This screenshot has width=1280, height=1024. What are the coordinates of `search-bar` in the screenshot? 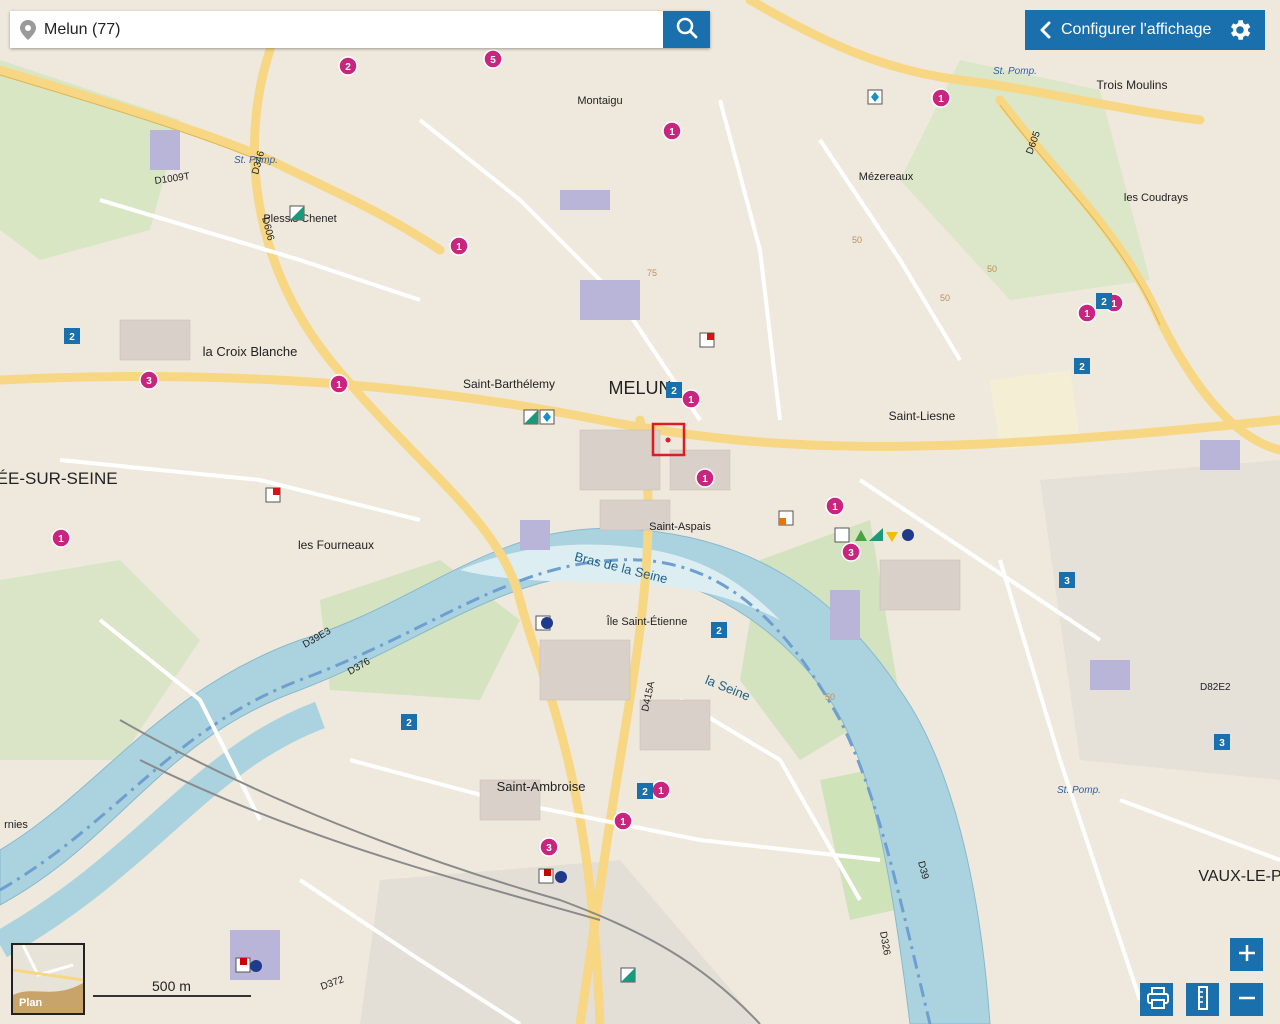 It's located at (360, 29).